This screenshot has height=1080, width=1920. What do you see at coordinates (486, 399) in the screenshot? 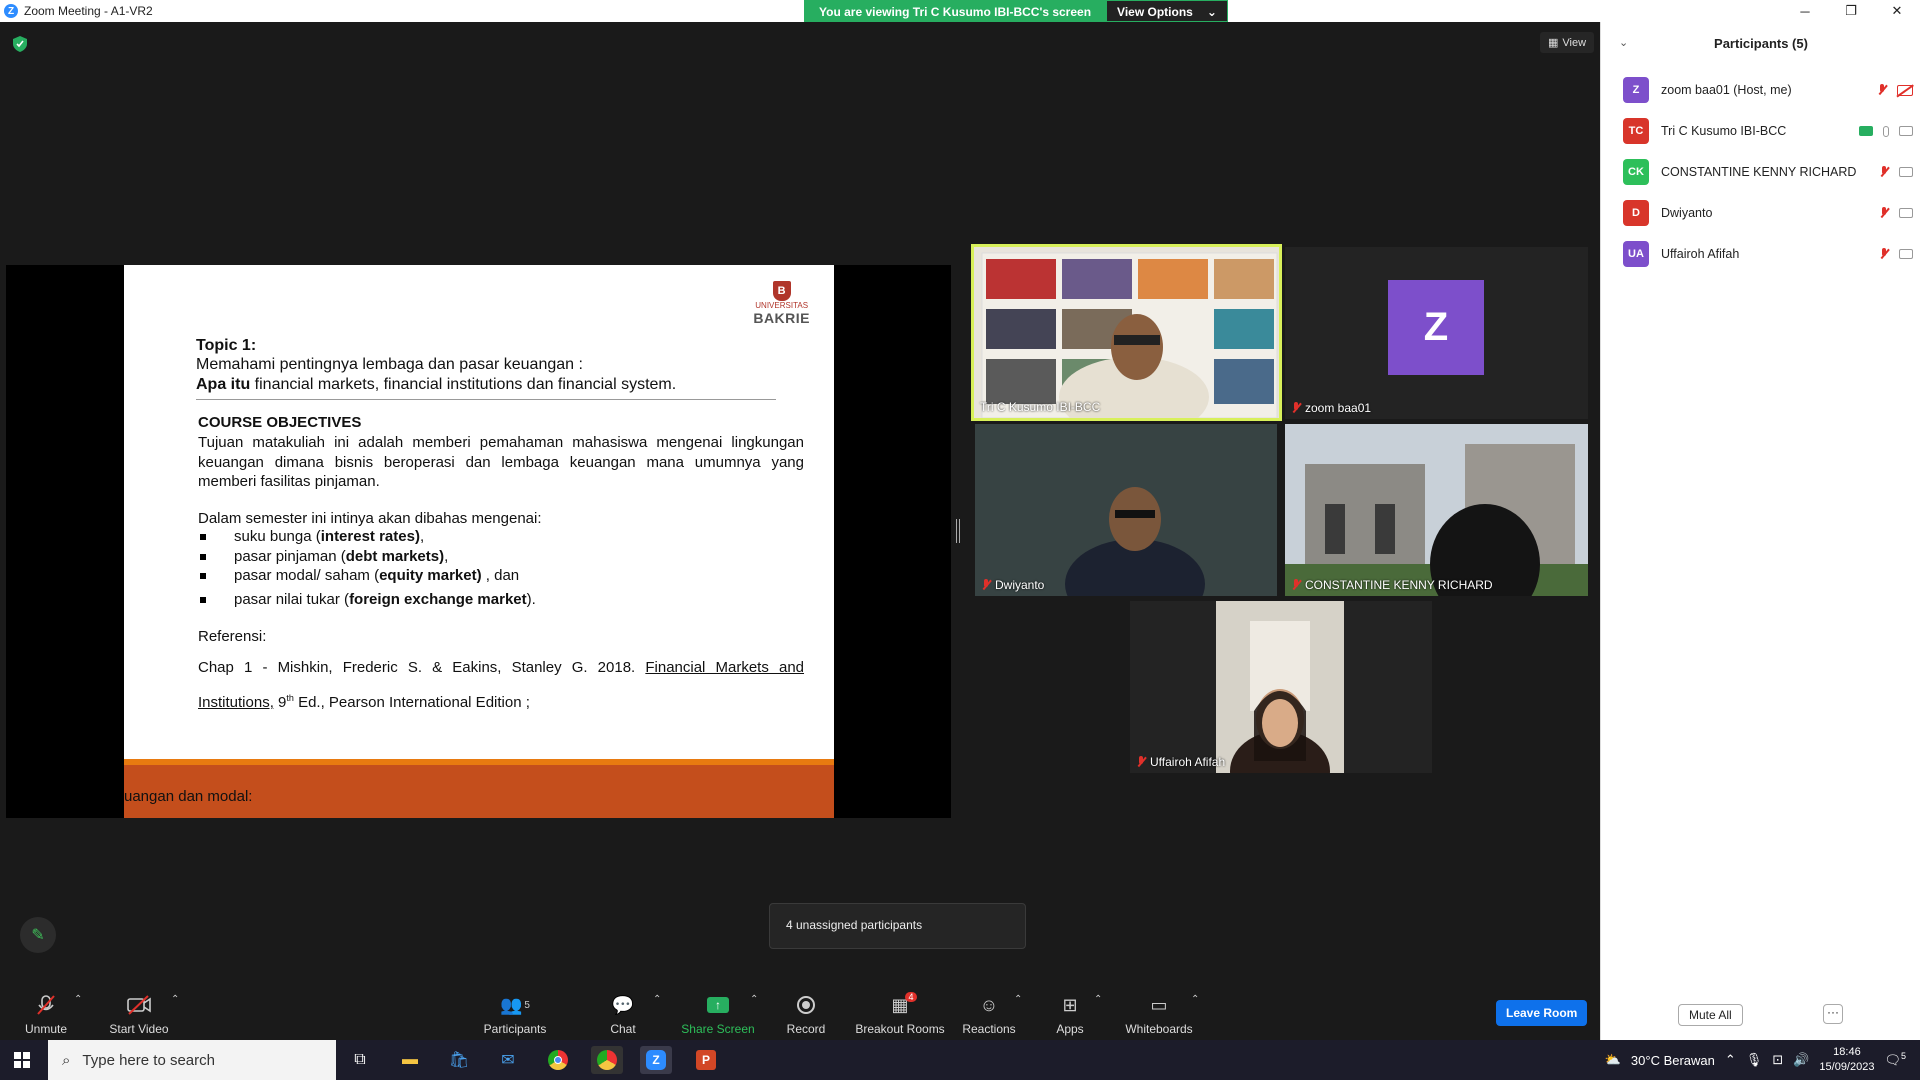
I see `divider` at bounding box center [486, 399].